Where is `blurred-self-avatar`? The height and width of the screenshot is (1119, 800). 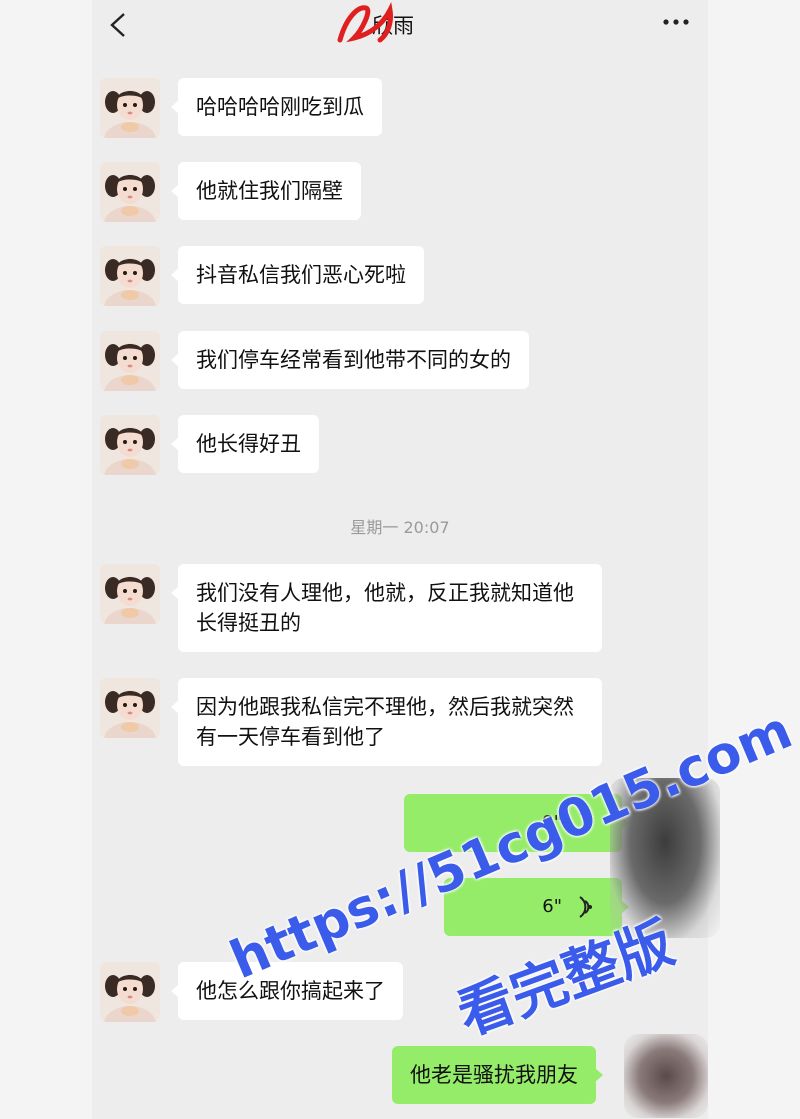
blurred-self-avatar is located at coordinates (666, 1076).